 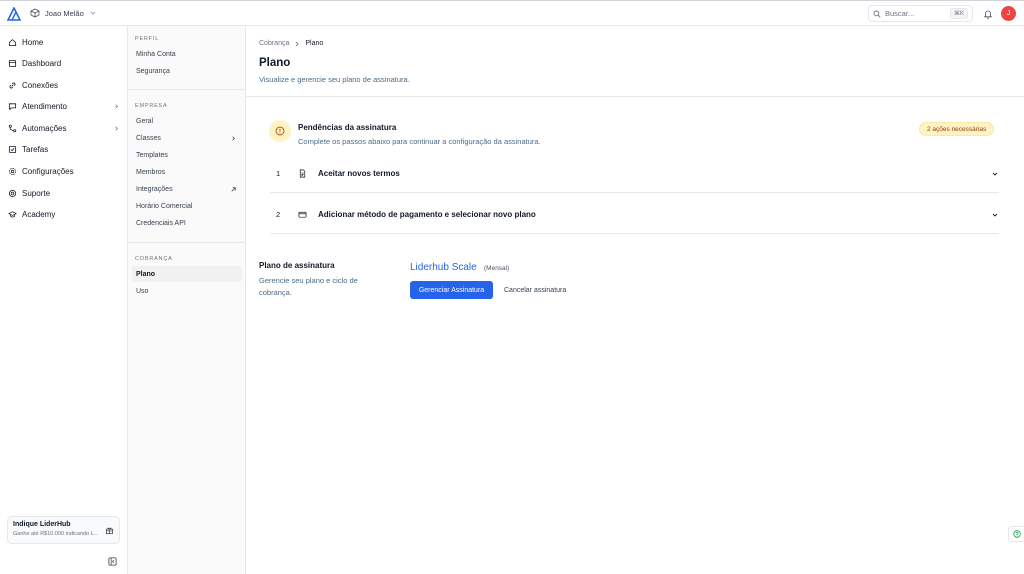 I want to click on subnav-item-minha-conta: Minha Conta, so click(x=187, y=54).